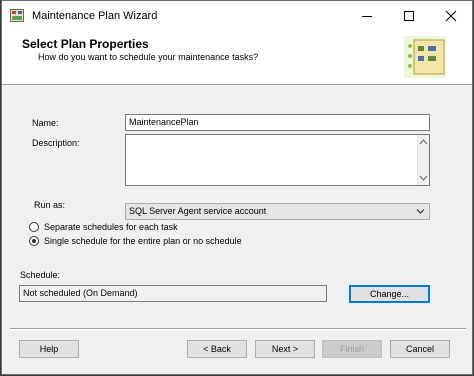 The image size is (474, 376). Describe the element at coordinates (198, 211) in the screenshot. I see `run-as-value: SQL Server Agent service account` at that location.